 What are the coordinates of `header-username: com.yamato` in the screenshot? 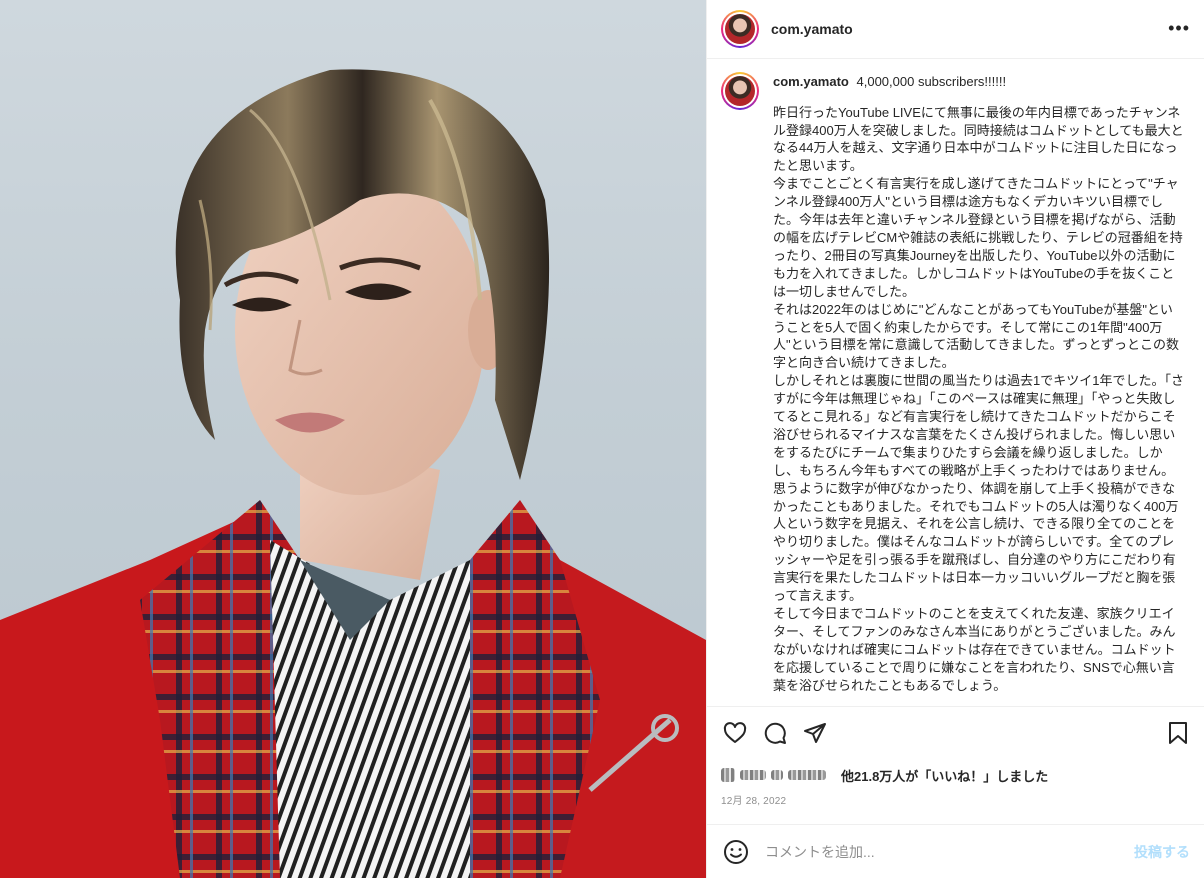 It's located at (812, 29).